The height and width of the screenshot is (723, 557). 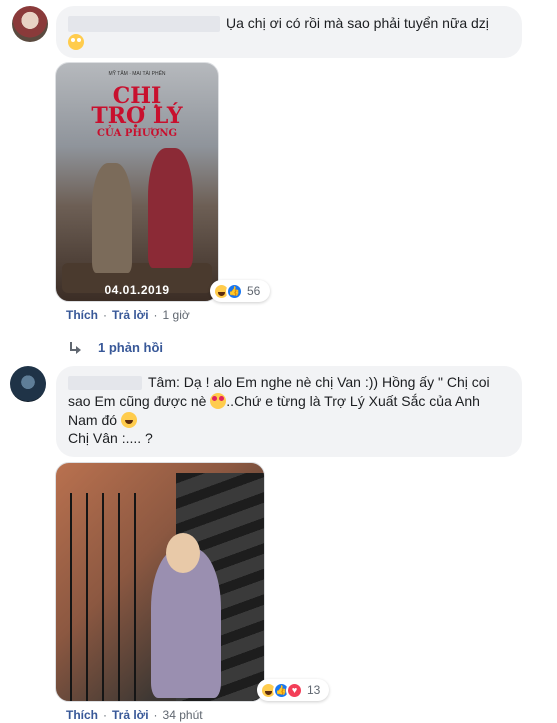 I want to click on comment-timestamp: 34 phút, so click(x=183, y=715).